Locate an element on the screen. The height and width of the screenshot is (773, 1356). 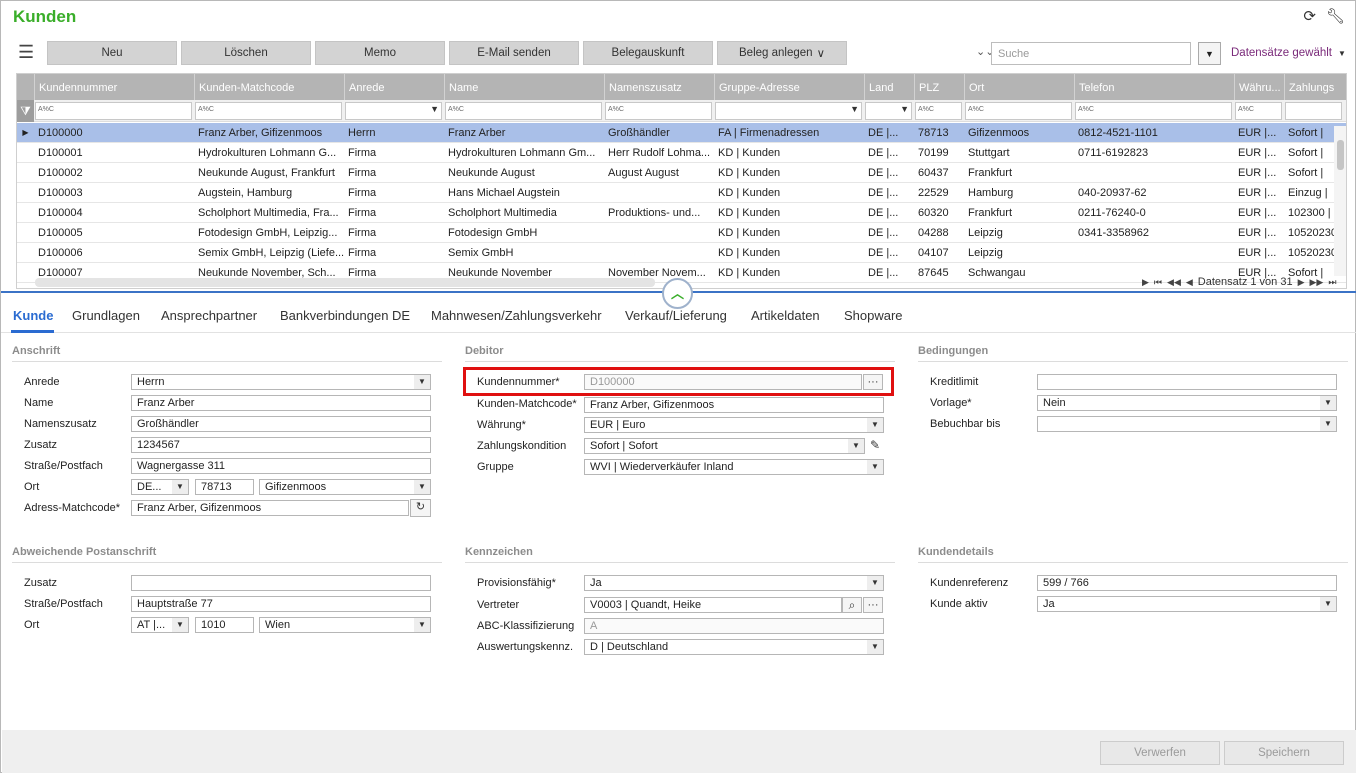
refresh-icon: ⟳ is located at coordinates (1309, 16).